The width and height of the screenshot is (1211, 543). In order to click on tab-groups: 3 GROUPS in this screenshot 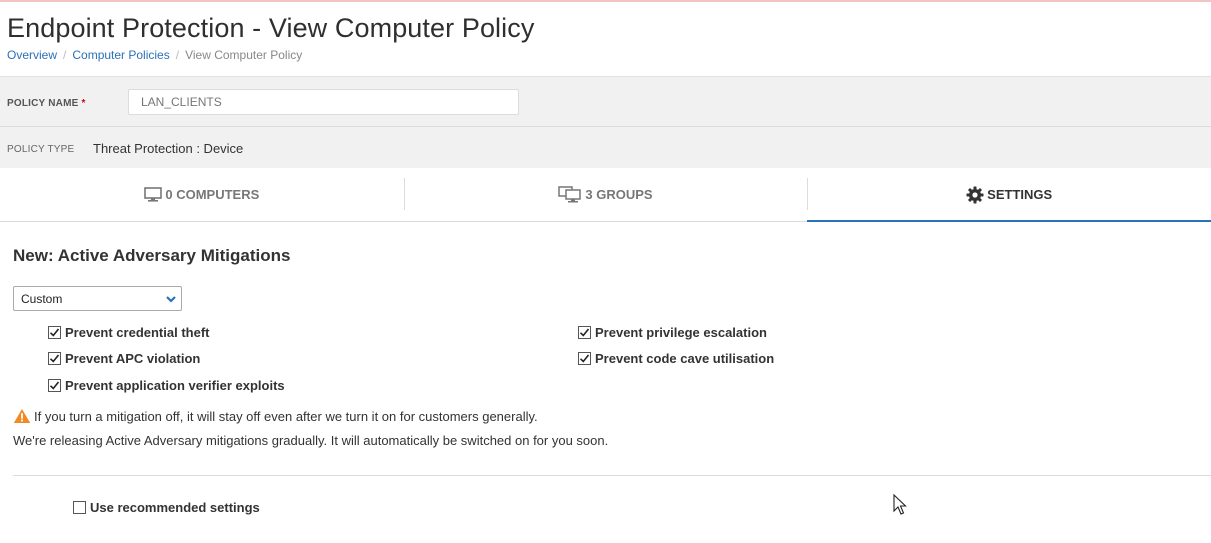, I will do `click(605, 194)`.